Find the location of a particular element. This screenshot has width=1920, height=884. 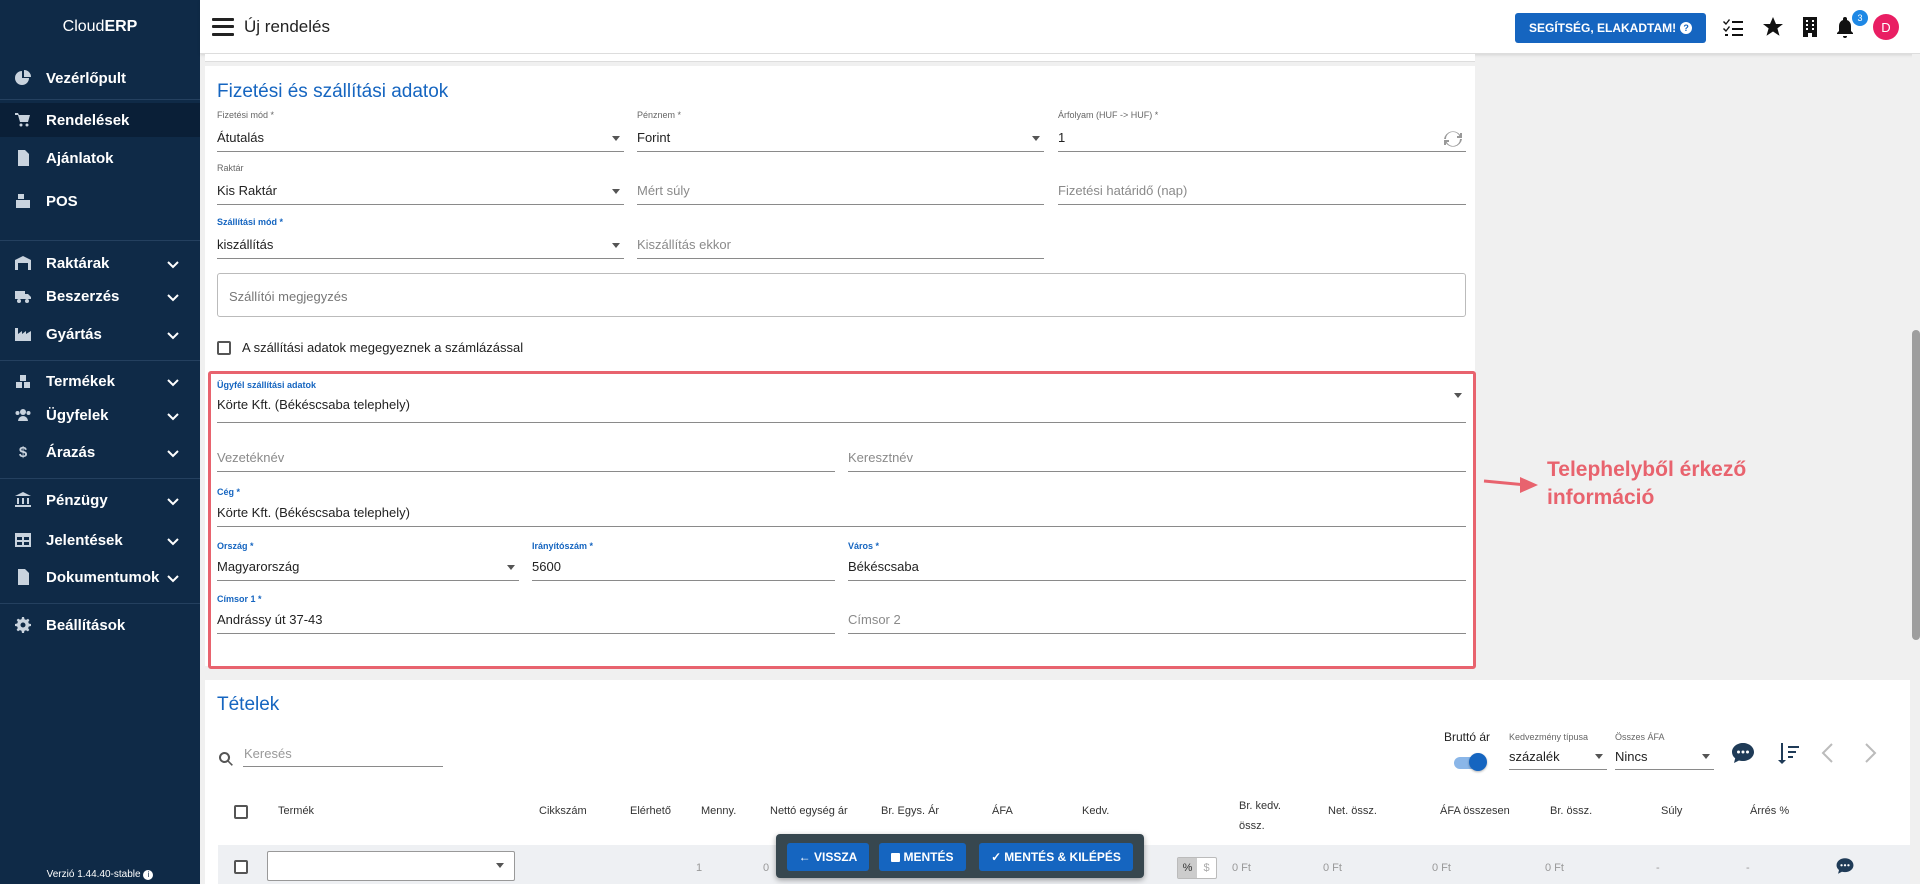

checklist-icon is located at coordinates (1733, 27).